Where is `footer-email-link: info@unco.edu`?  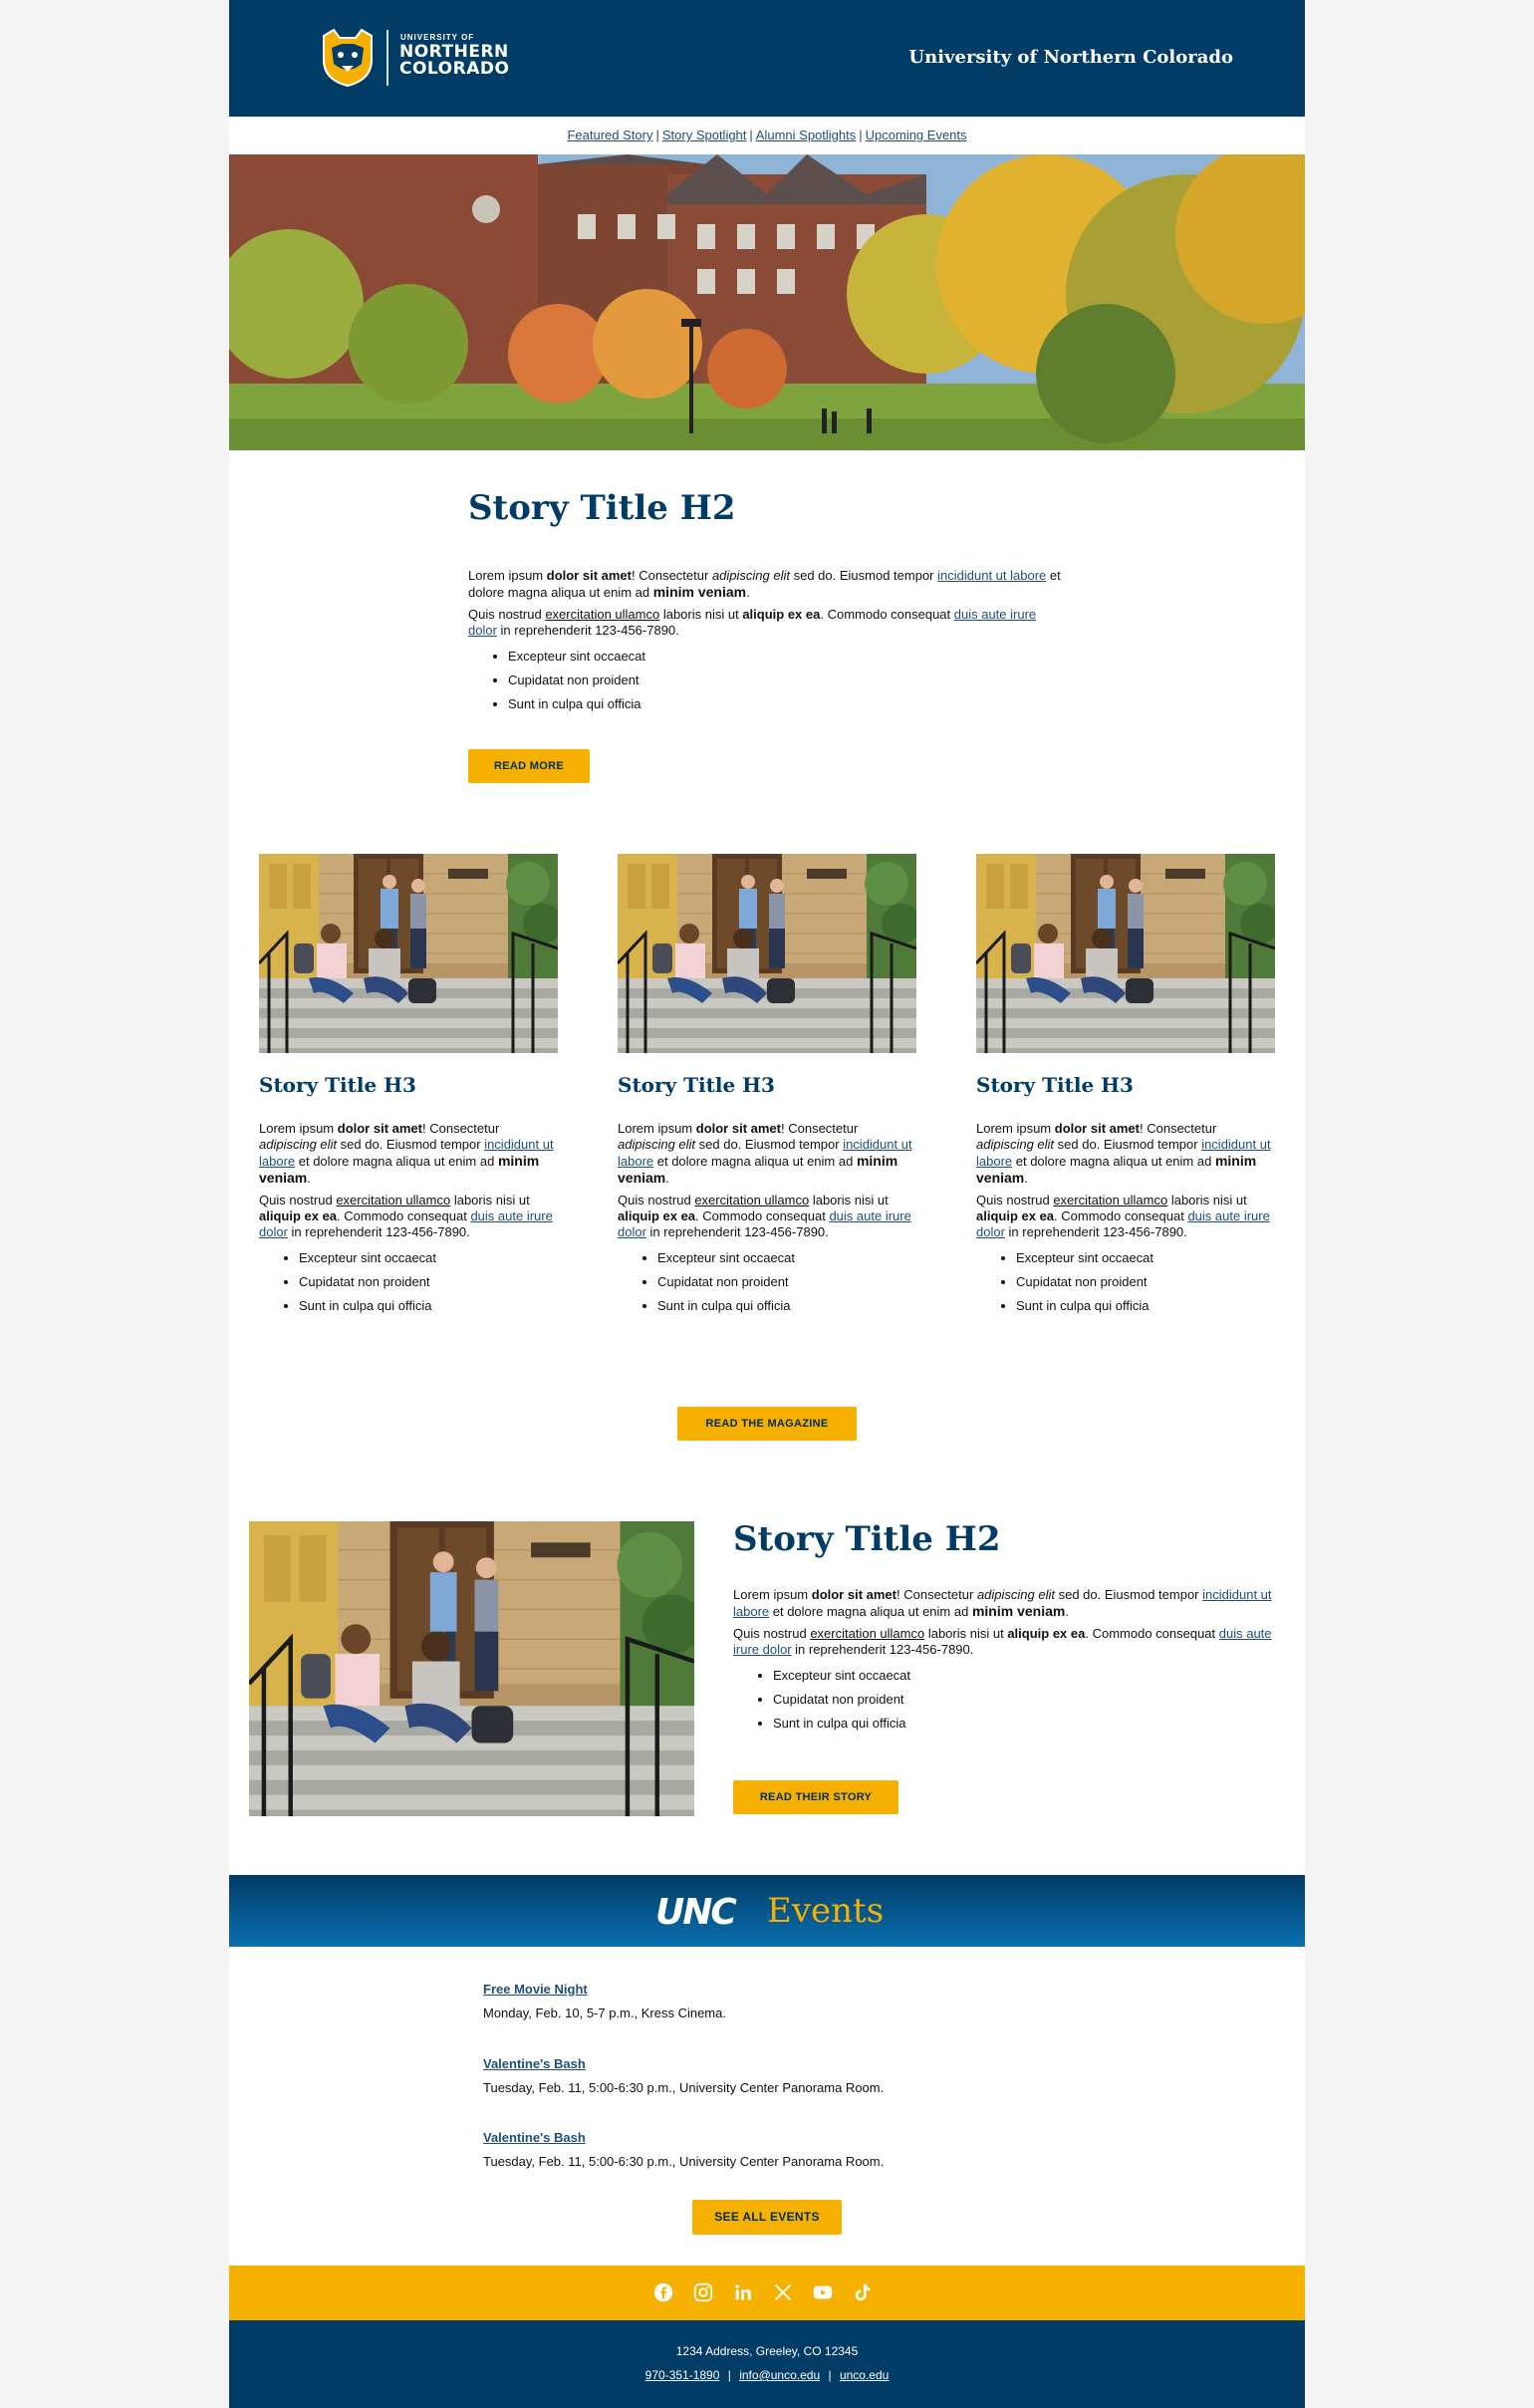 footer-email-link: info@unco.edu is located at coordinates (780, 2375).